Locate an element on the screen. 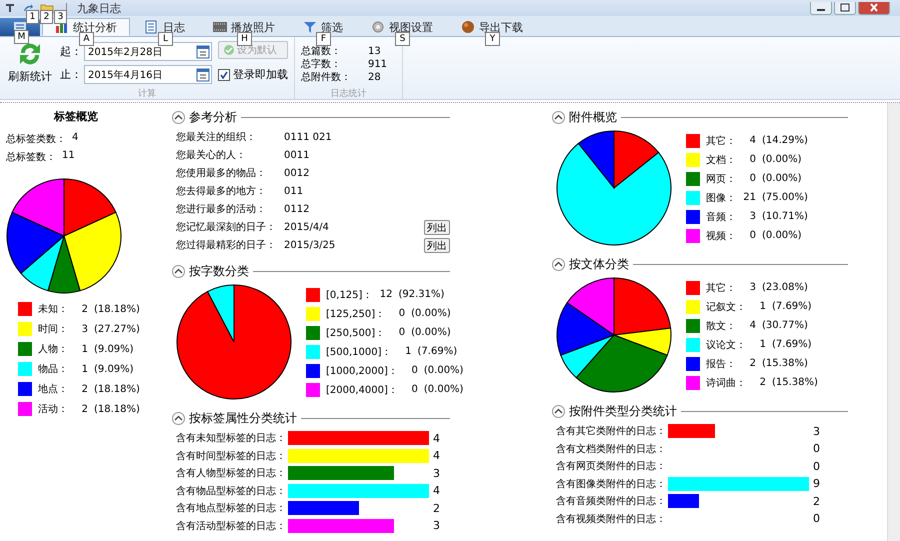  bar-label: 含有时间型标签的日志 is located at coordinates (226, 456).